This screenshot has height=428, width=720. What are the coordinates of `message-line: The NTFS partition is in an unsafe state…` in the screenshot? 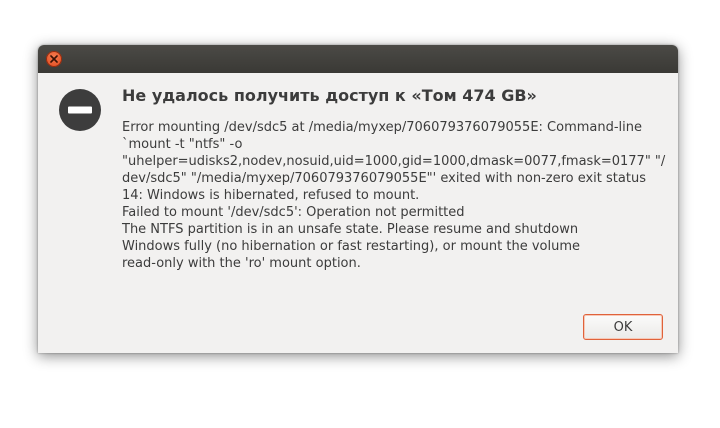 It's located at (350, 229).